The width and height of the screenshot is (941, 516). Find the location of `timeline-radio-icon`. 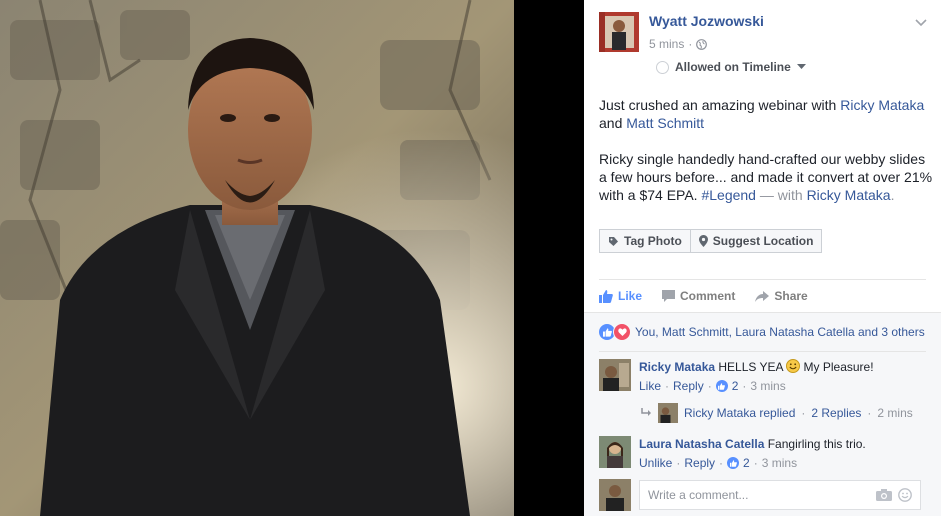

timeline-radio-icon is located at coordinates (662, 67).